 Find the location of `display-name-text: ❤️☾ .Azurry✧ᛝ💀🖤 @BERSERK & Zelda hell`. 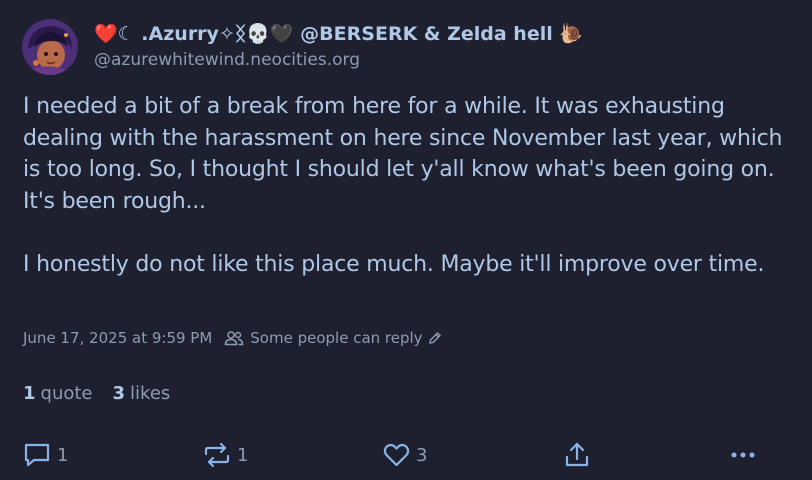

display-name-text: ❤️☾ .Azurry✧ᛝ💀🖤 @BERSERK & Zelda hell is located at coordinates (323, 34).